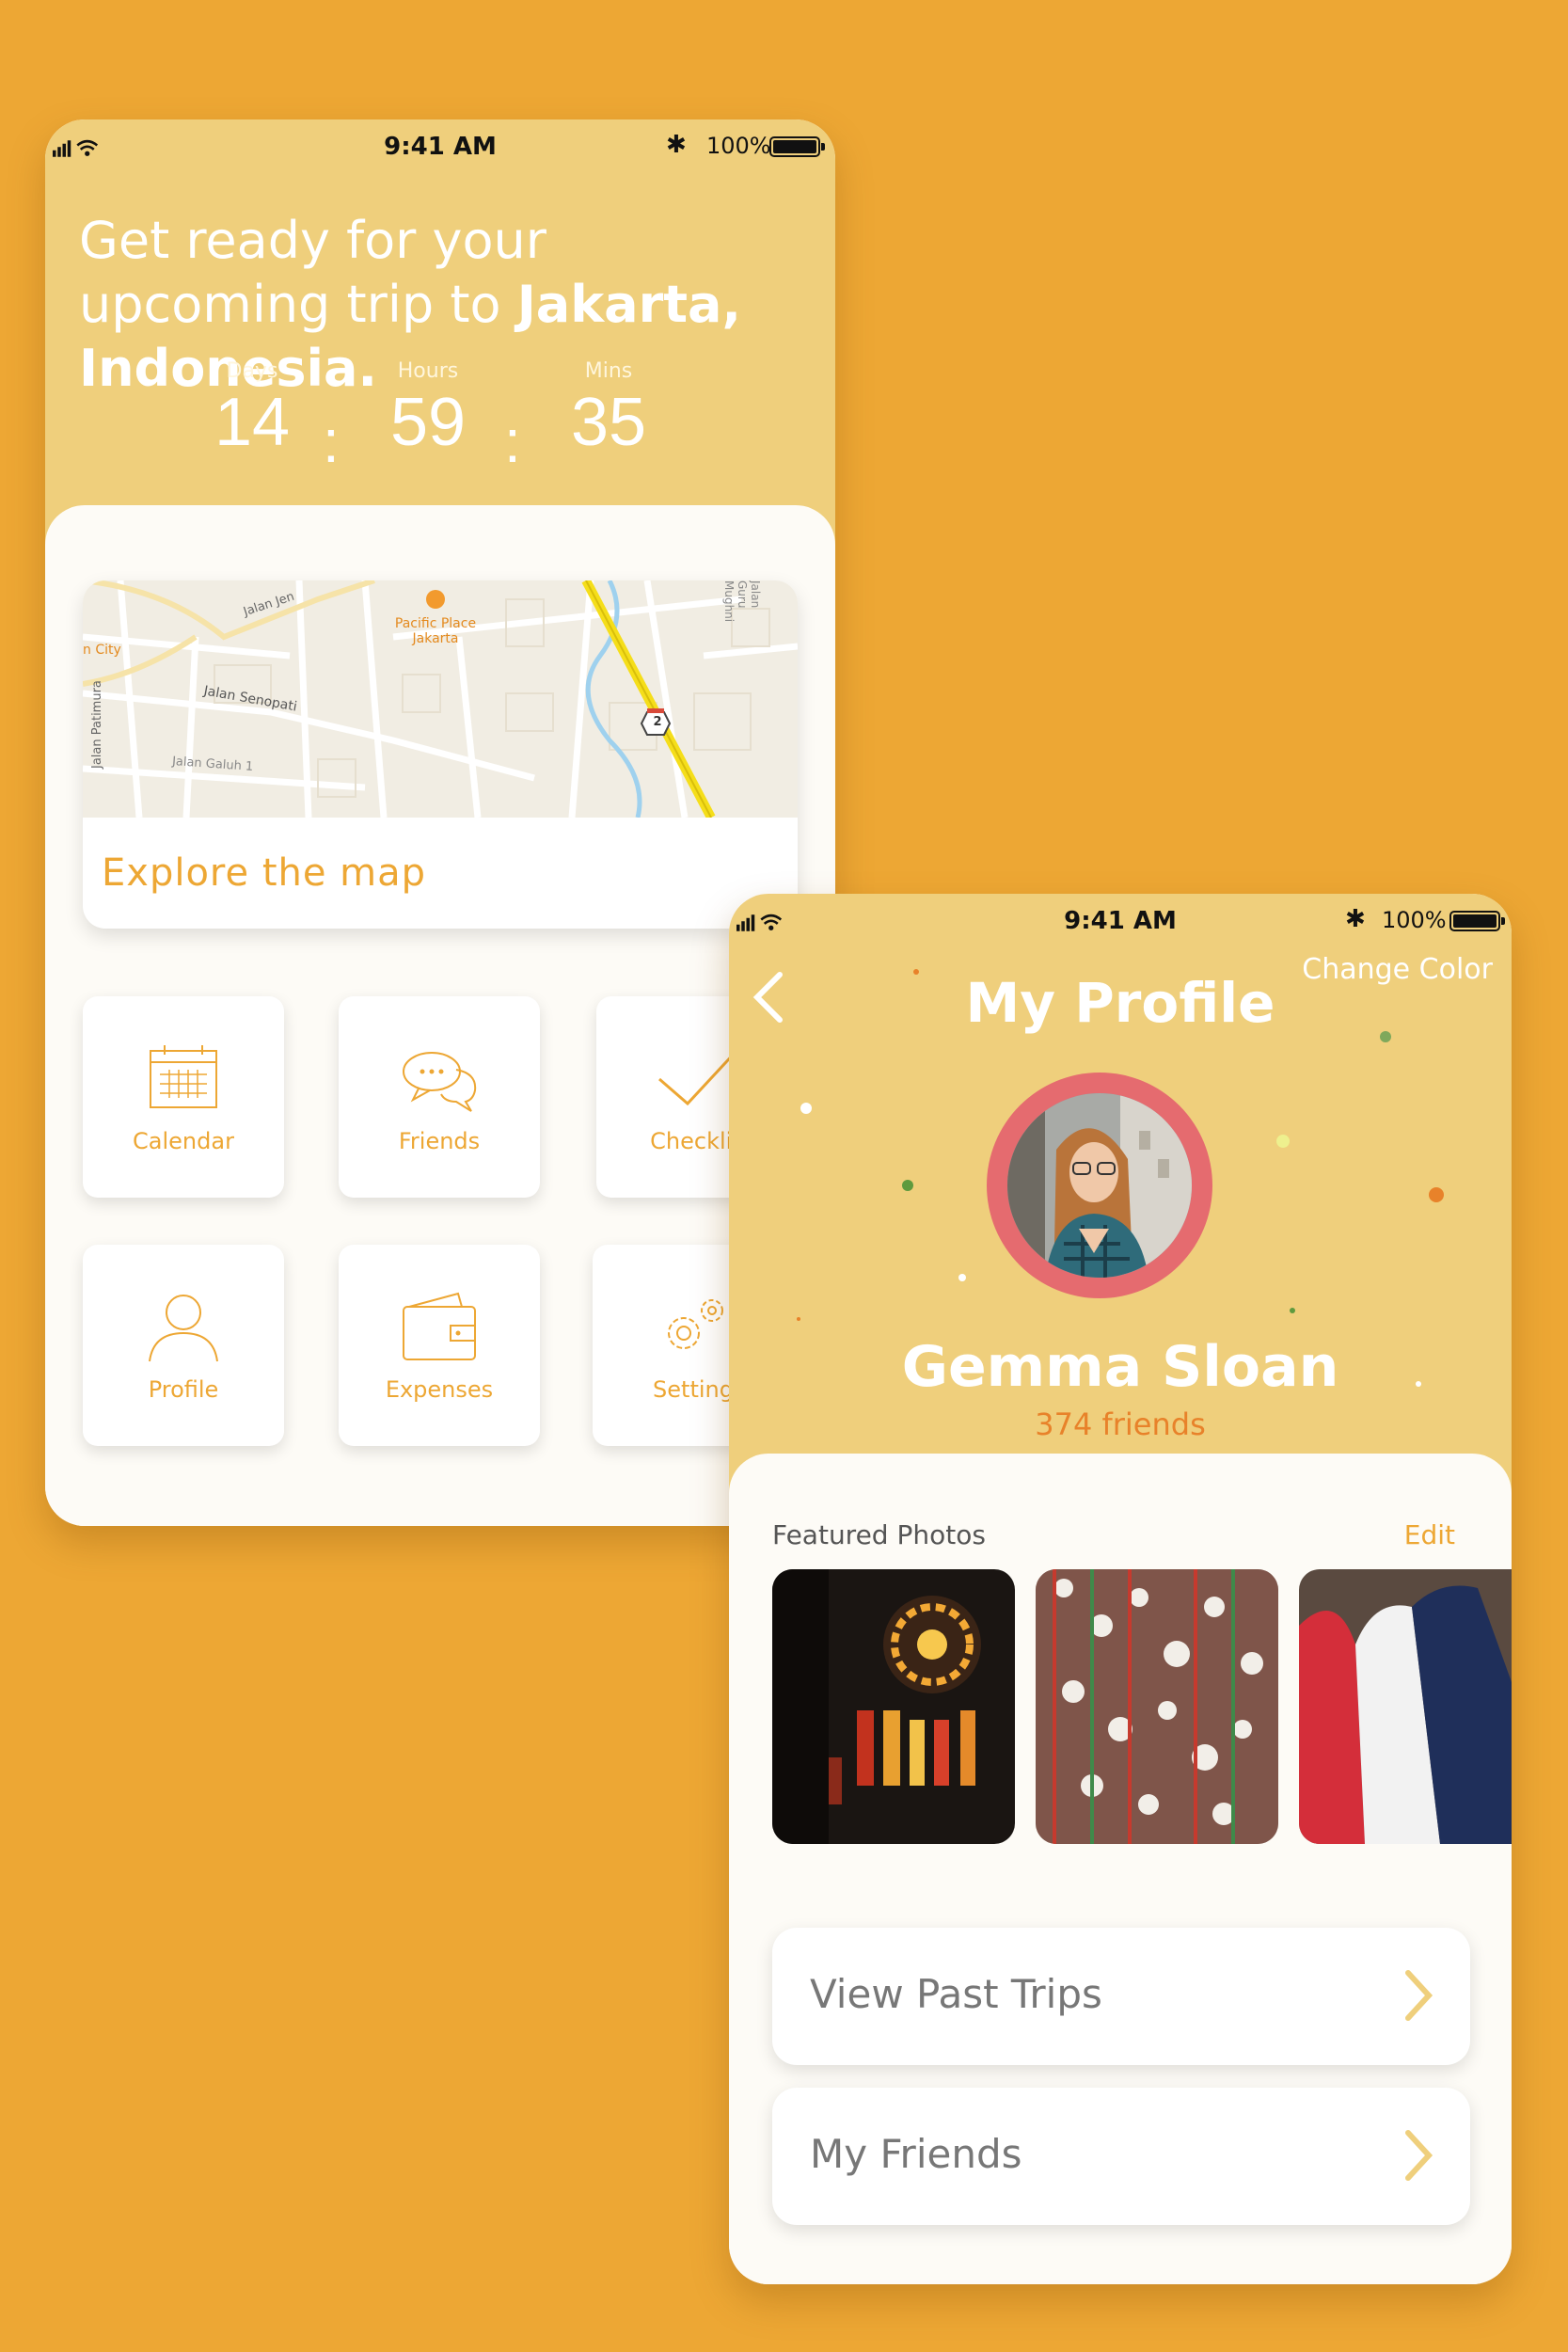 The width and height of the screenshot is (1568, 2352). I want to click on tile-friends: Friends, so click(439, 1097).